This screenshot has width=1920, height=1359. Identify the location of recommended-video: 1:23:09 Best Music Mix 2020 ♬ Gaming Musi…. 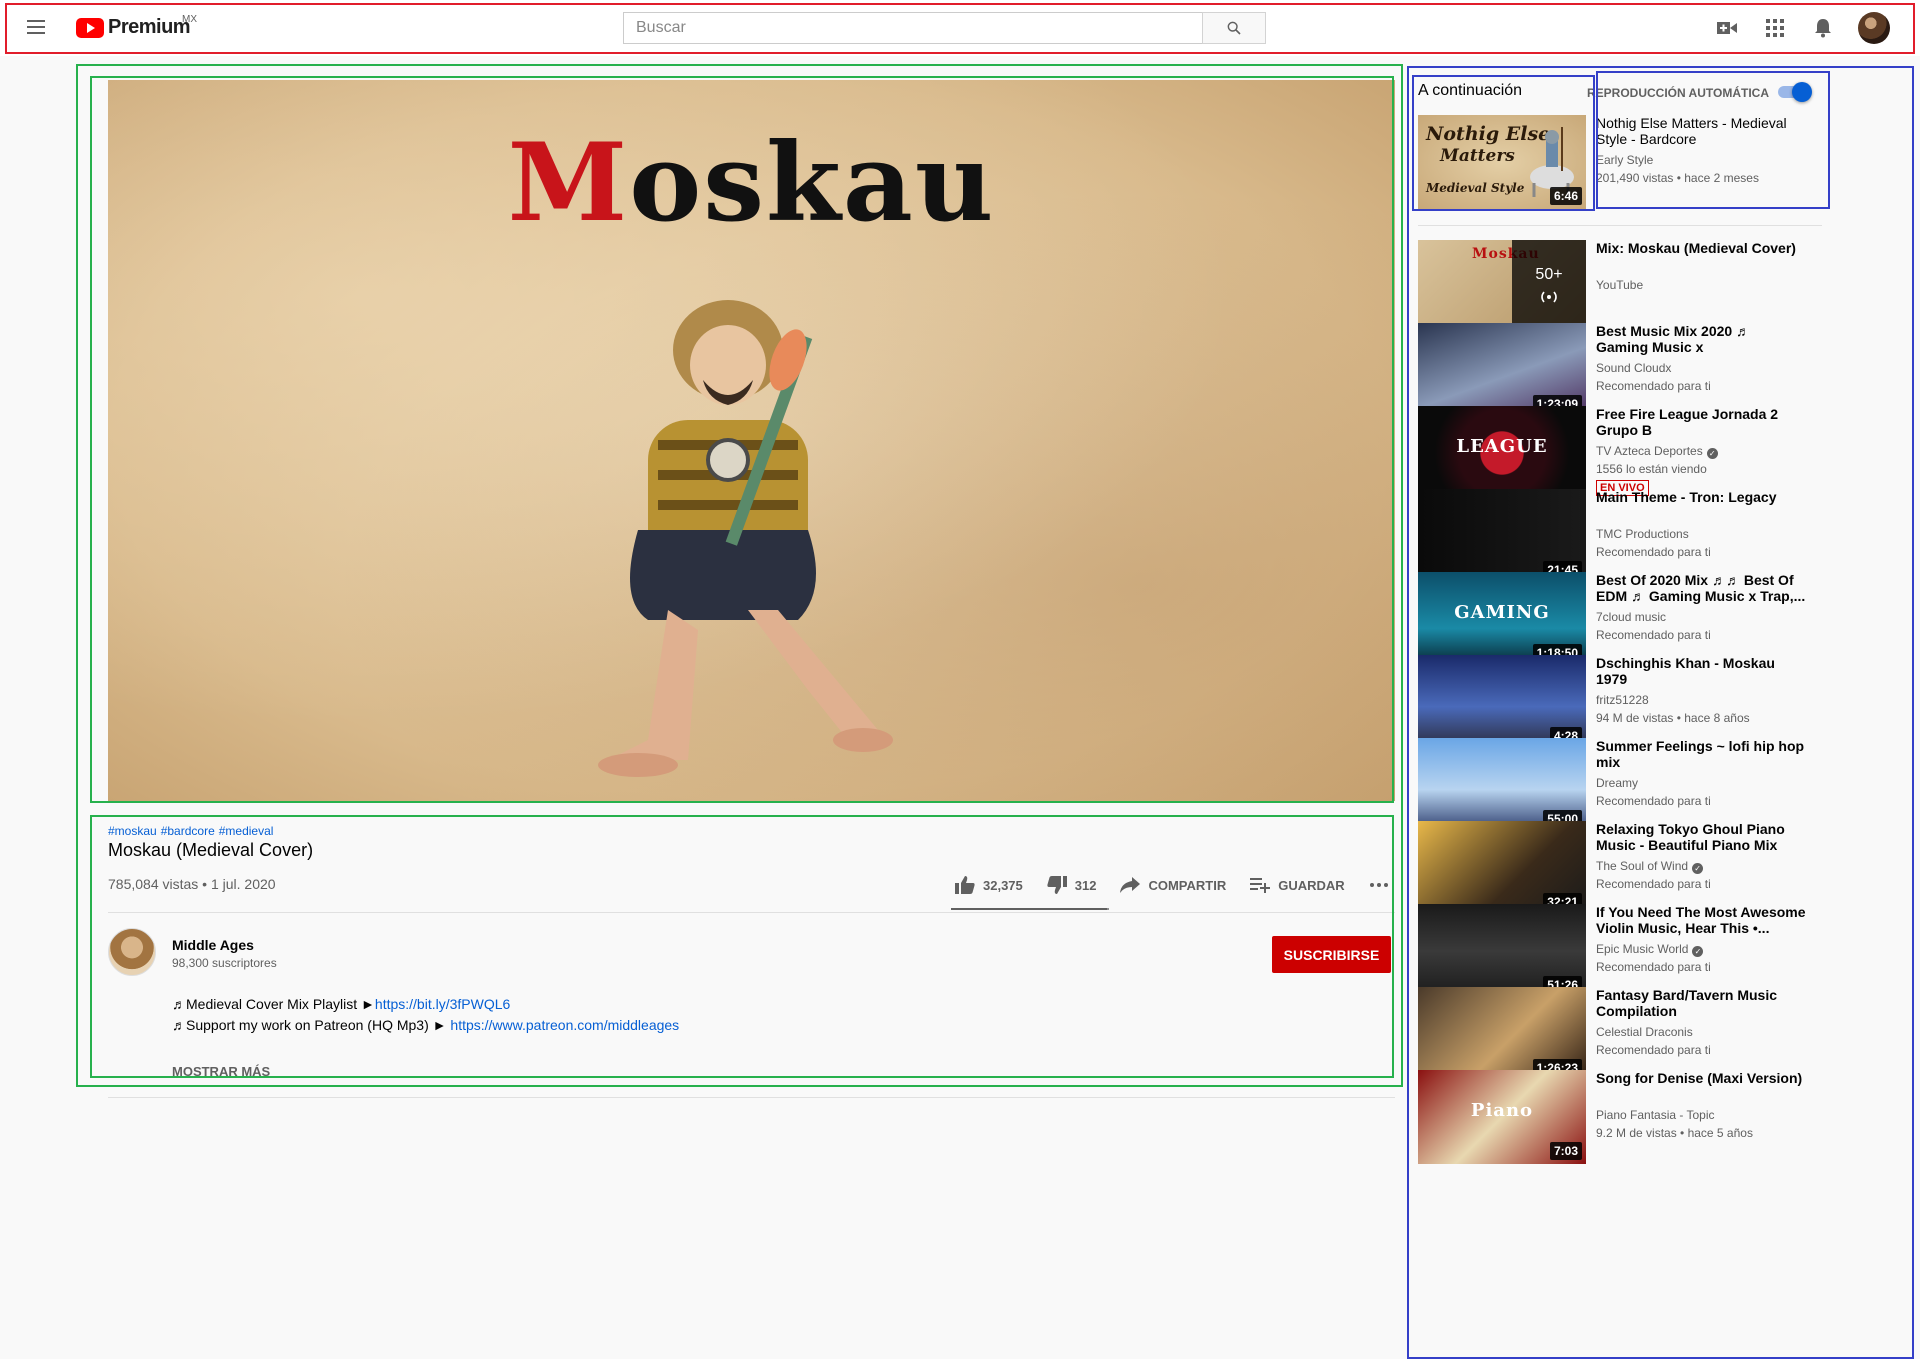
(1628, 370).